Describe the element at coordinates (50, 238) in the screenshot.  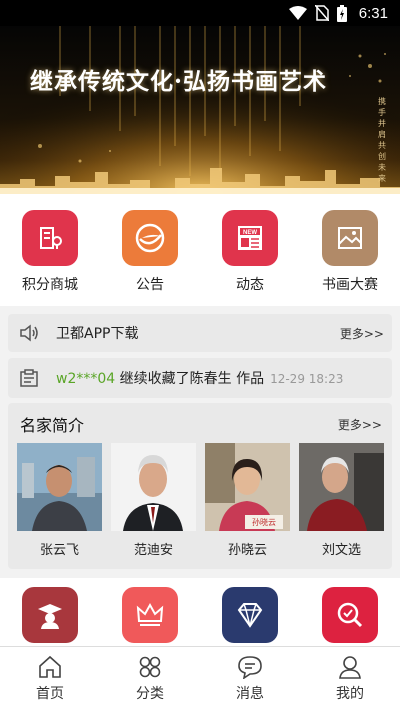
I see `points-mall-icon` at that location.